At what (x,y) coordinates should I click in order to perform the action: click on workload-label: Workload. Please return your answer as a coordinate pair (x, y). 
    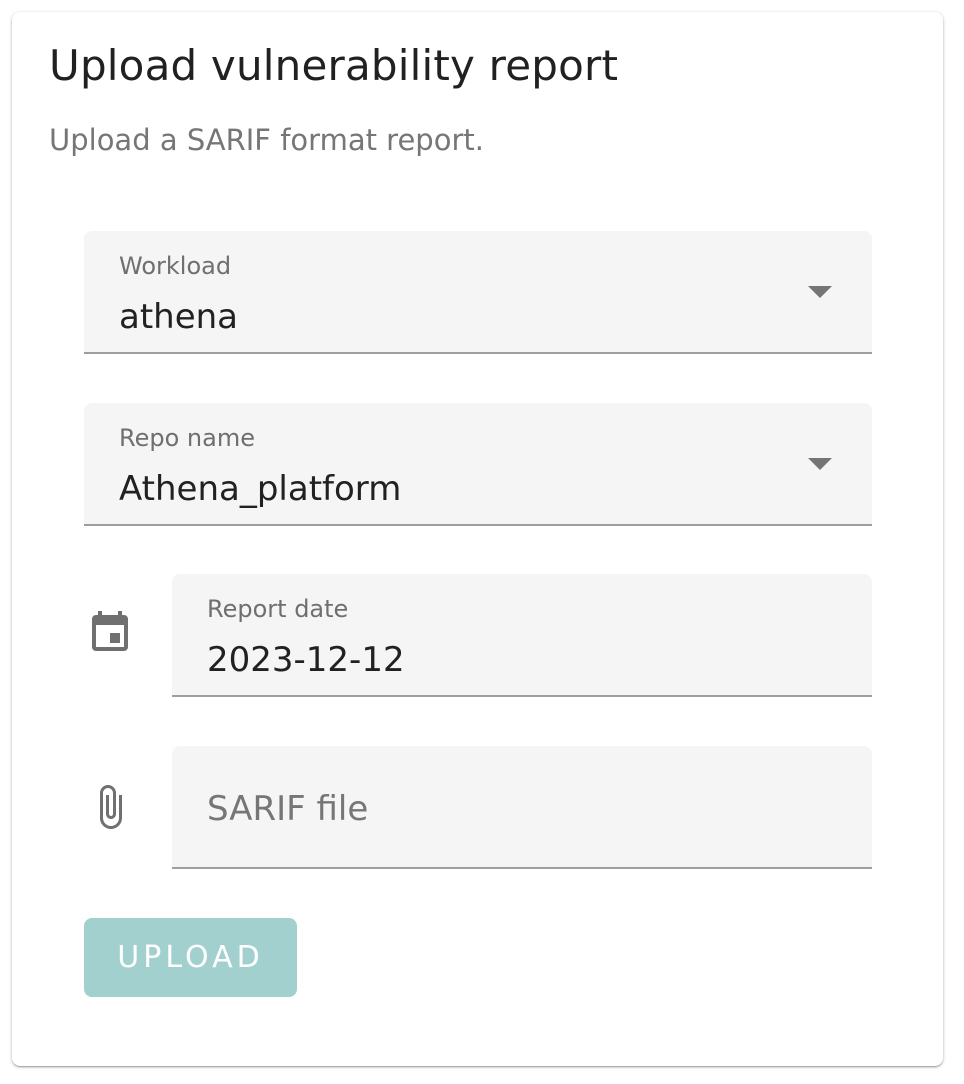
    Looking at the image, I should click on (175, 266).